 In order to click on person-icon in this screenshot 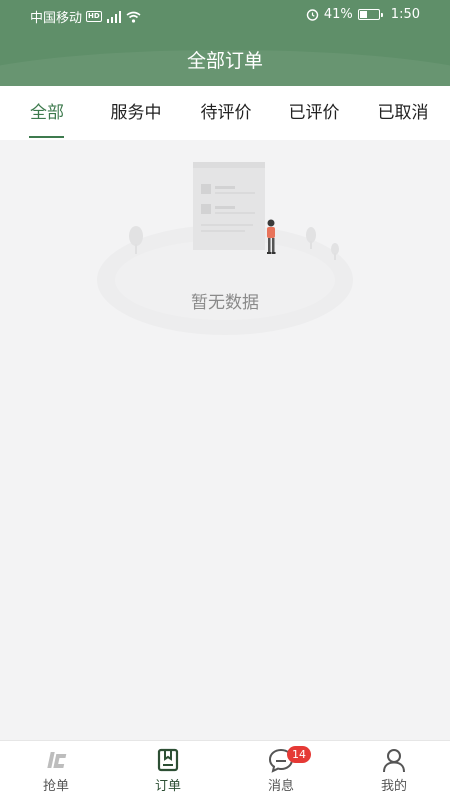, I will do `click(394, 761)`.